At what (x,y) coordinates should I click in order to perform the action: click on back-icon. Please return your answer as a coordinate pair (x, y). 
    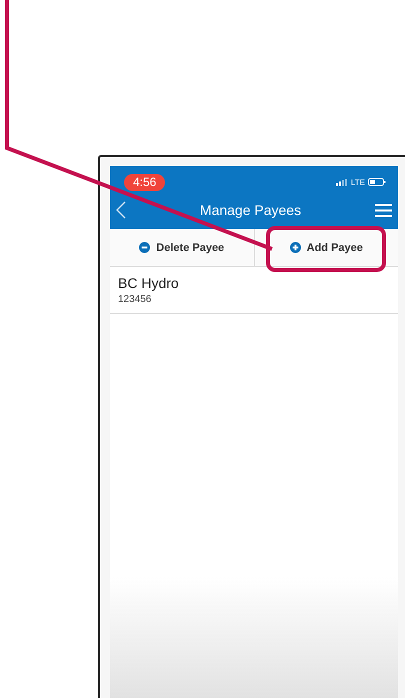
    Looking at the image, I should click on (121, 210).